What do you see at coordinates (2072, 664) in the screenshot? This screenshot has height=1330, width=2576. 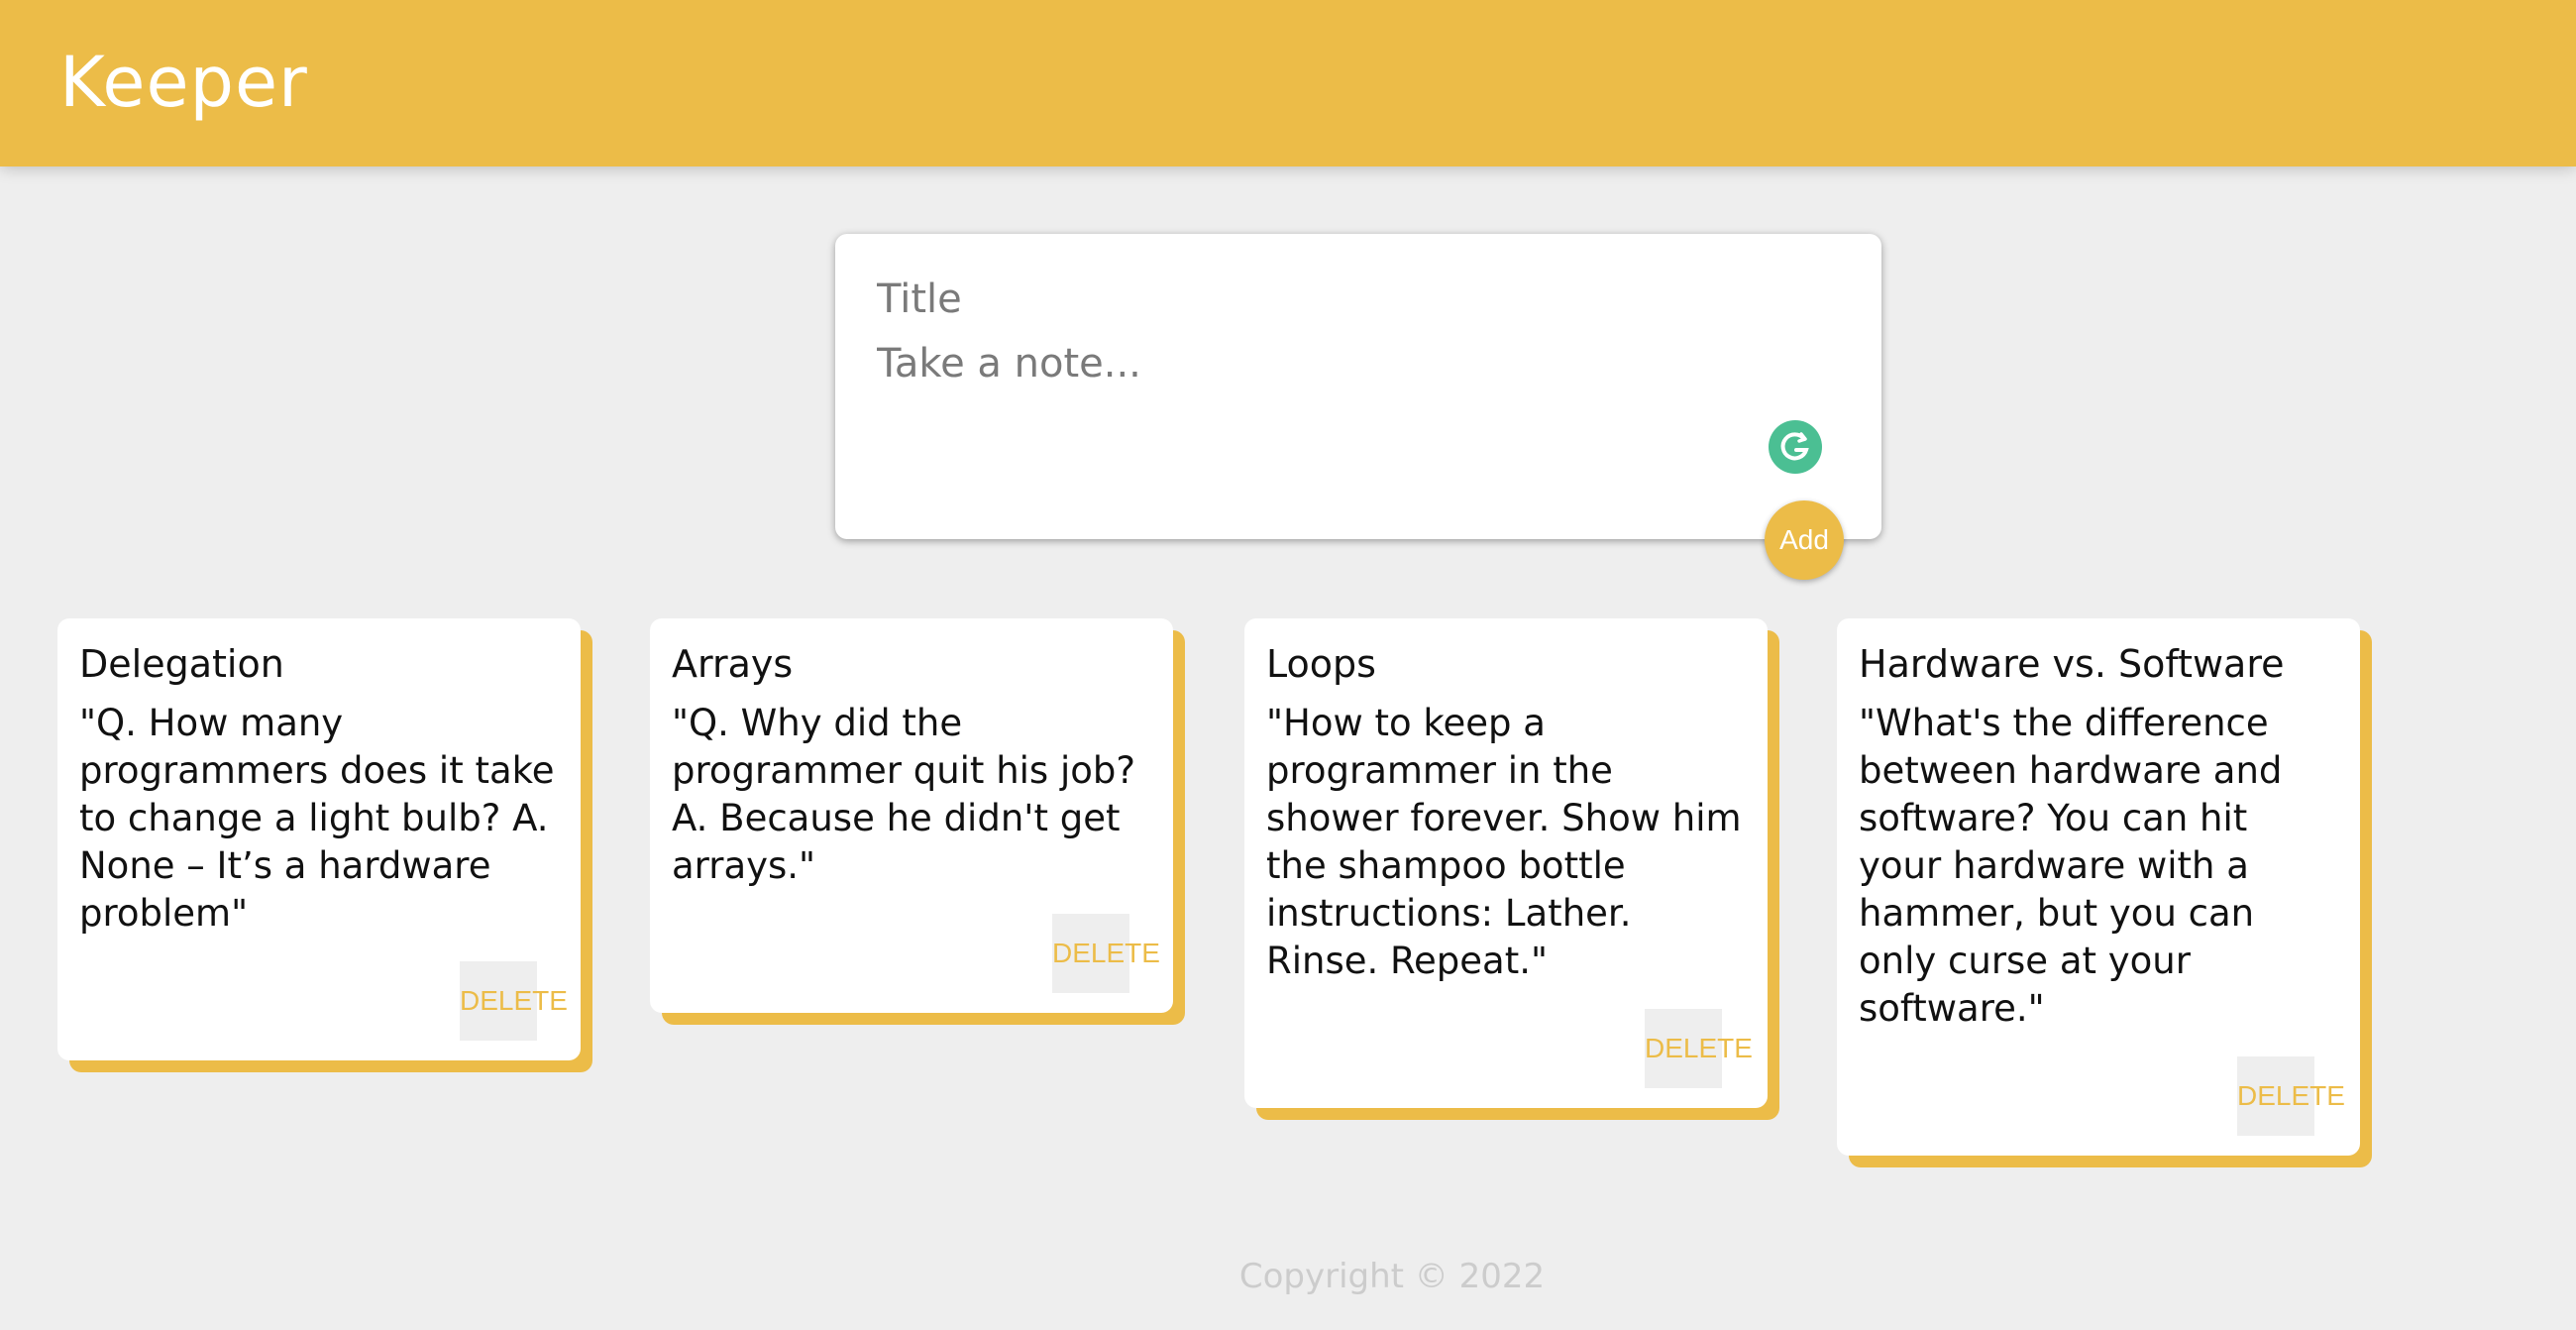 I see `note-title: Hardware vs. Software` at bounding box center [2072, 664].